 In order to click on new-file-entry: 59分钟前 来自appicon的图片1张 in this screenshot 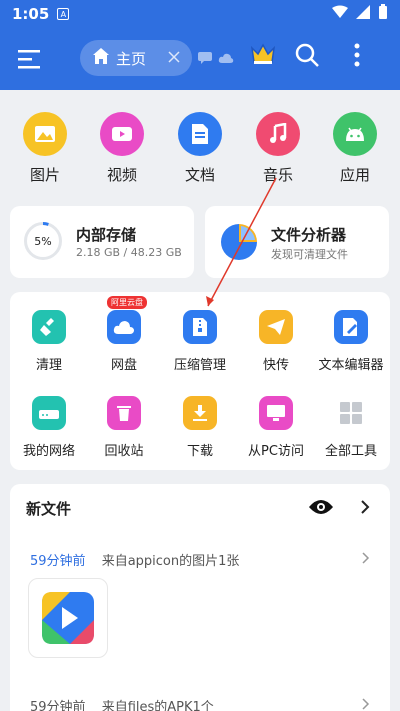, I will do `click(200, 559)`.